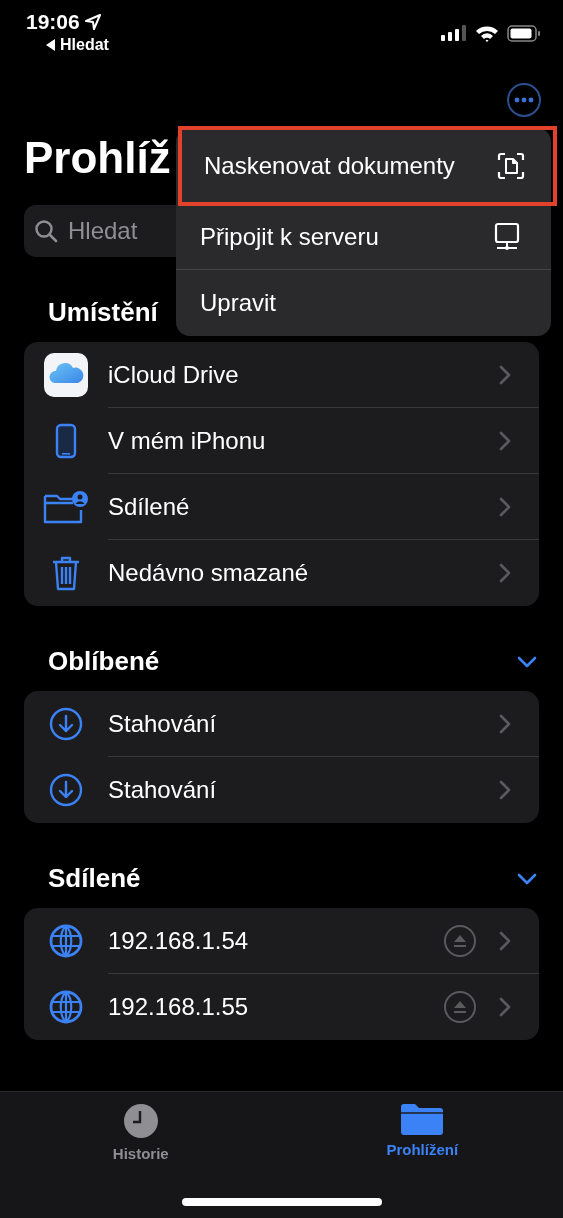  I want to click on wifi-icon, so click(487, 33).